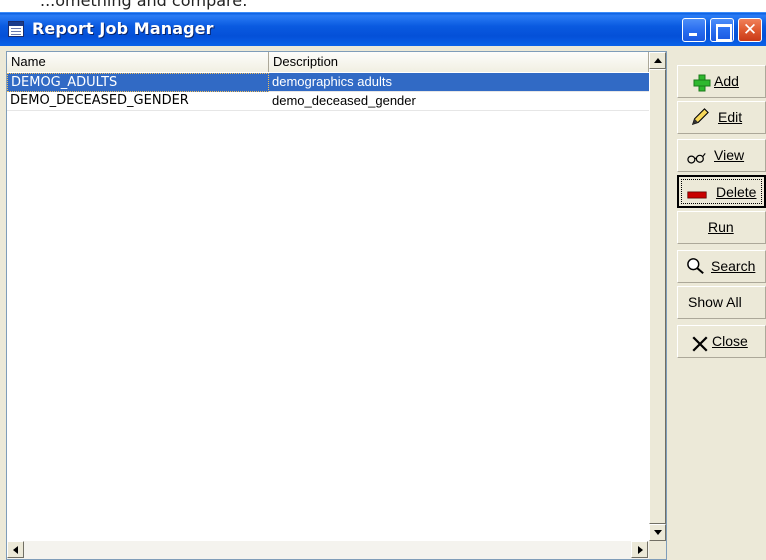  What do you see at coordinates (383, 6) in the screenshot?
I see `background-window-text-strip: ...omething and compare:` at bounding box center [383, 6].